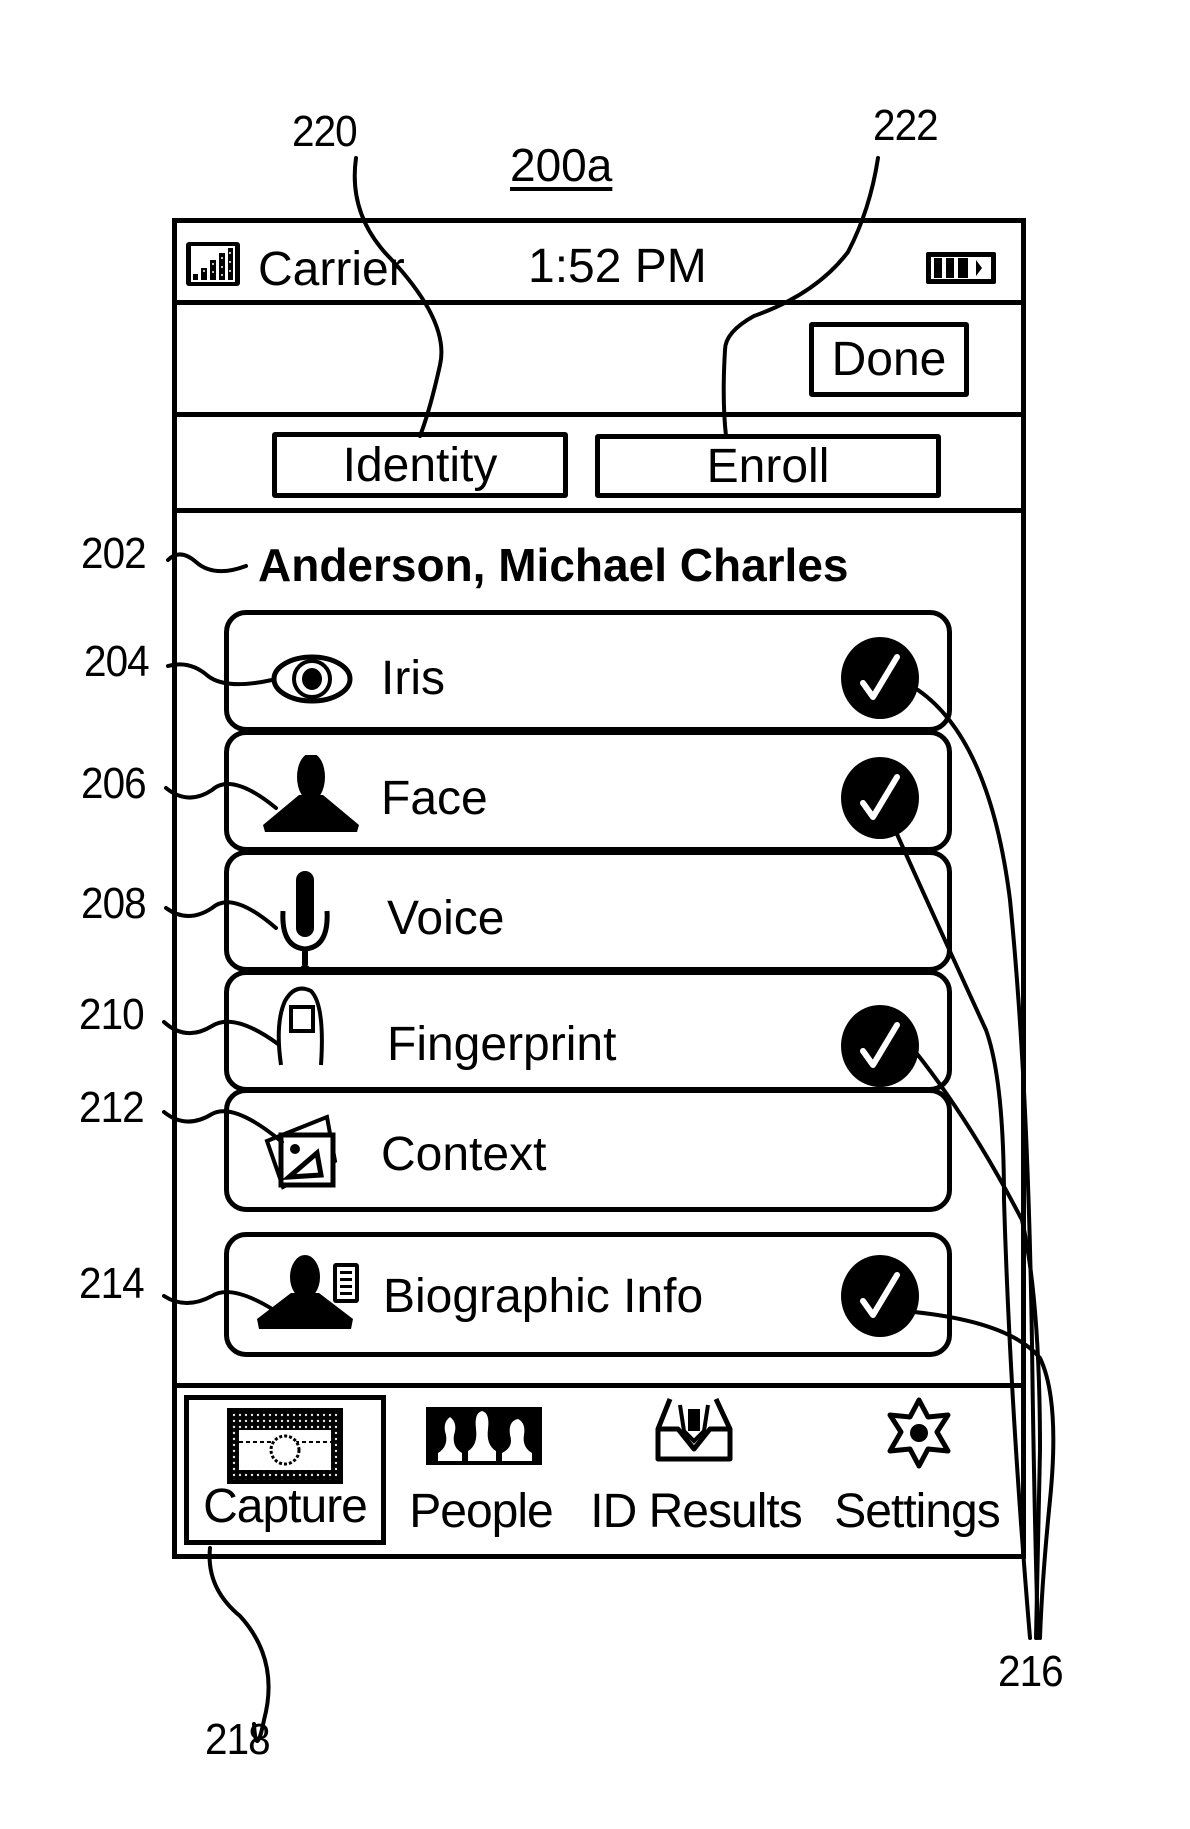 The image size is (1190, 1829). What do you see at coordinates (285, 1470) in the screenshot?
I see `tab-capture: Capture` at bounding box center [285, 1470].